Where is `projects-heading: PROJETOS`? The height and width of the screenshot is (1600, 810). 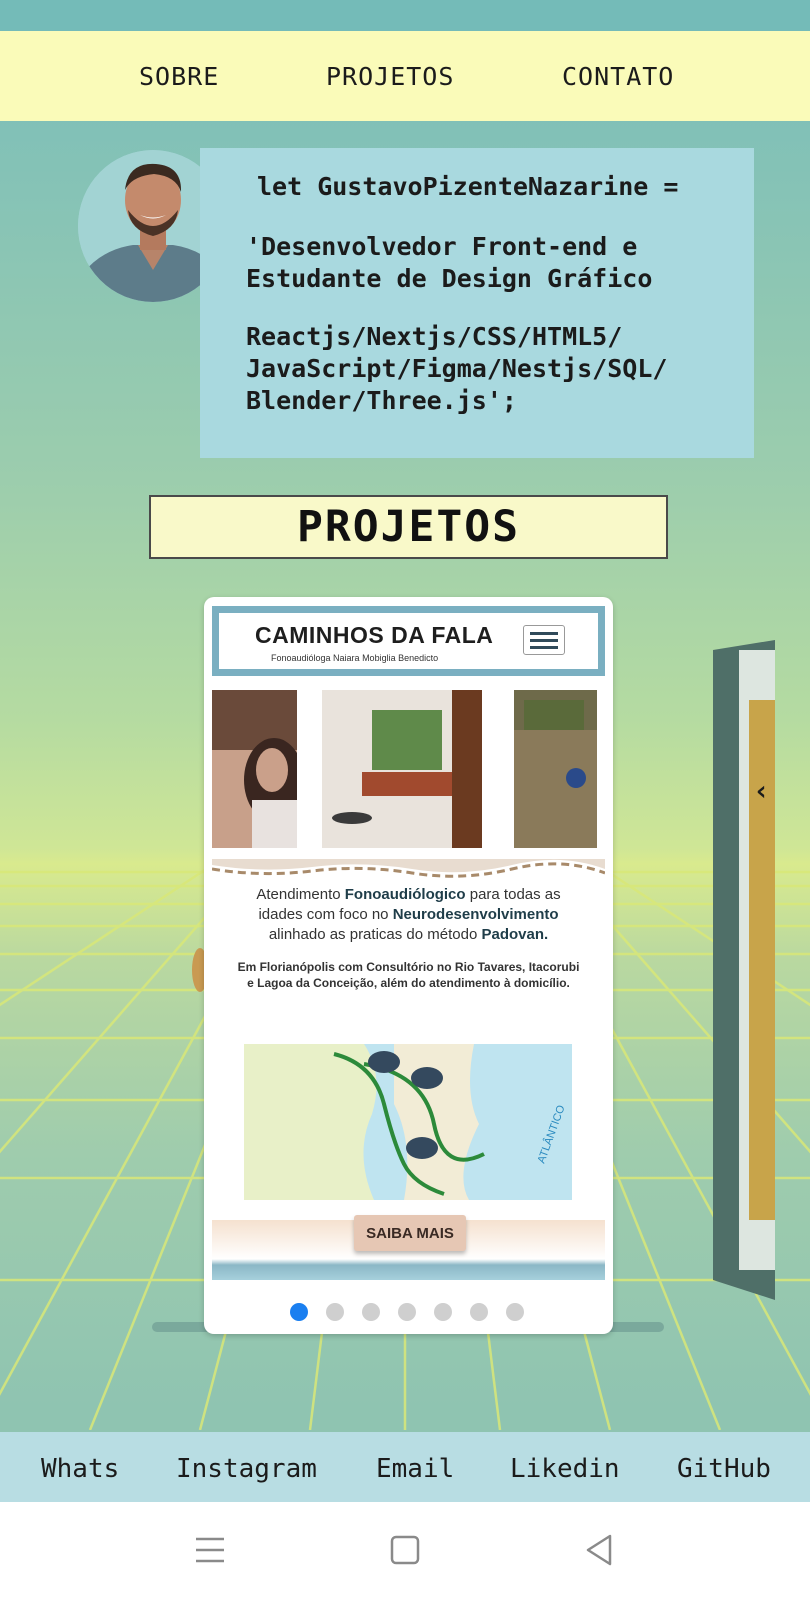 projects-heading: PROJETOS is located at coordinates (408, 527).